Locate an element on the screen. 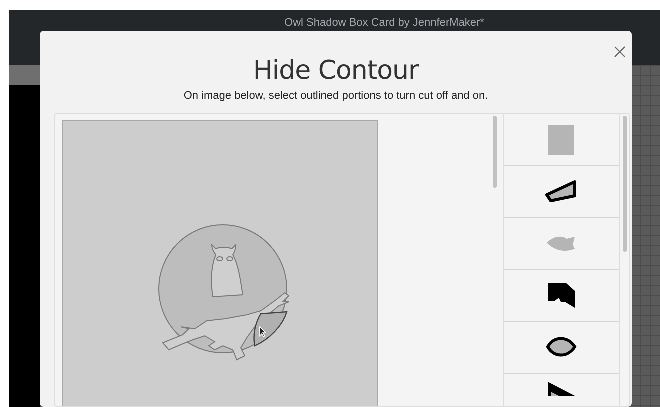 The height and width of the screenshot is (407, 660). project-title: Owl Shadow Box Card by JennferMaker* is located at coordinates (384, 24).